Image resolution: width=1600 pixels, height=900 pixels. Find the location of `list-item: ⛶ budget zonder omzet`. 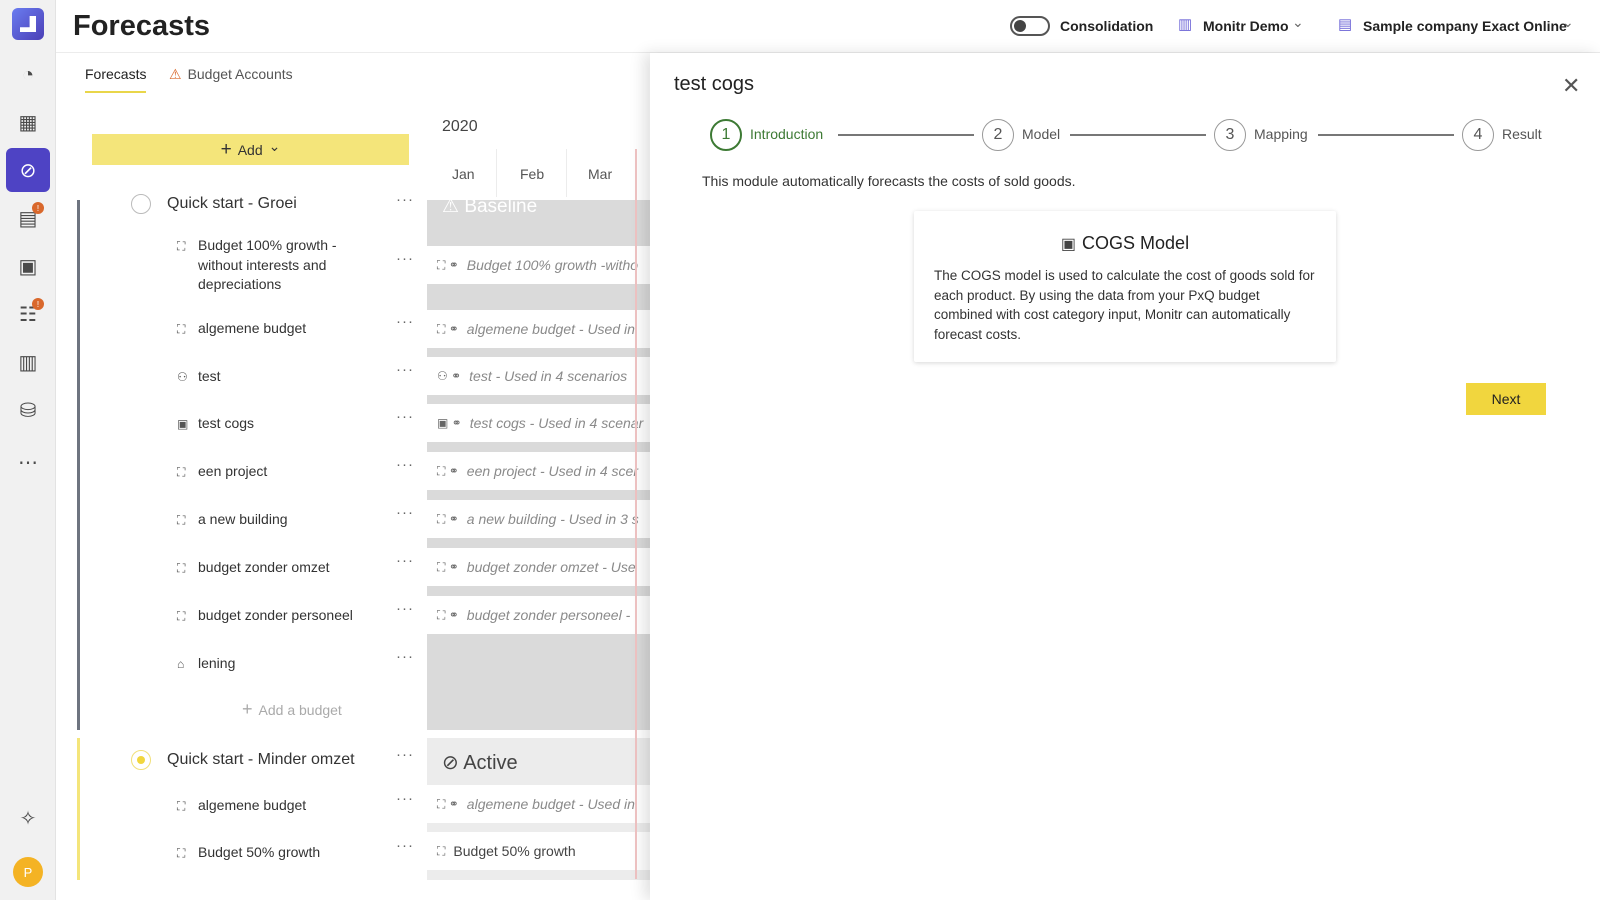

list-item: ⛶ budget zonder omzet is located at coordinates (267, 568).